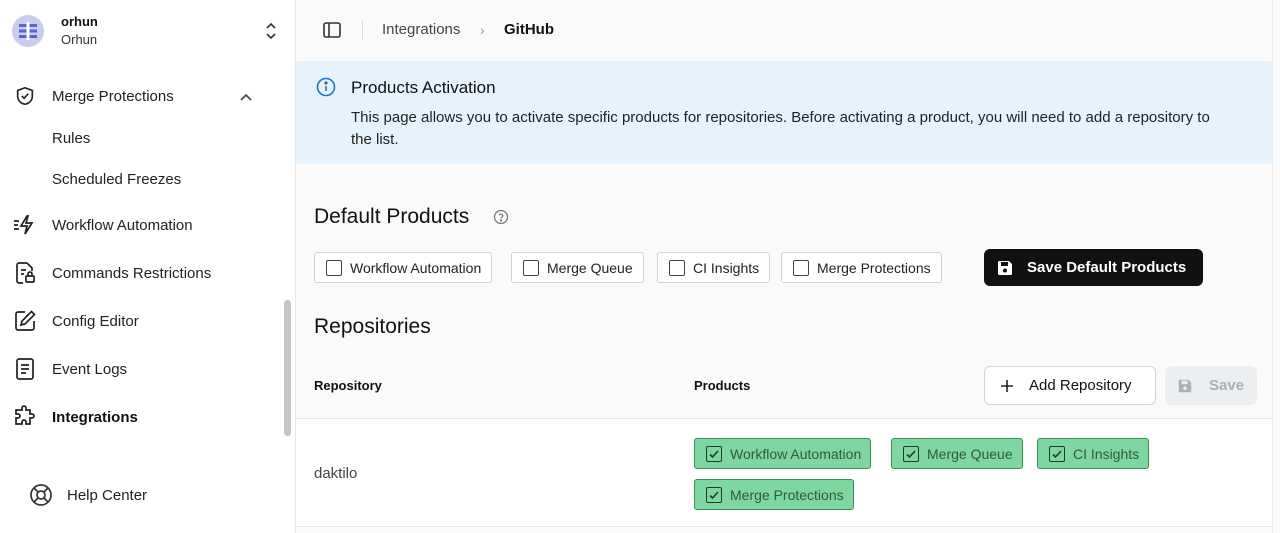 This screenshot has width=1280, height=533. I want to click on divider, so click(362, 30).